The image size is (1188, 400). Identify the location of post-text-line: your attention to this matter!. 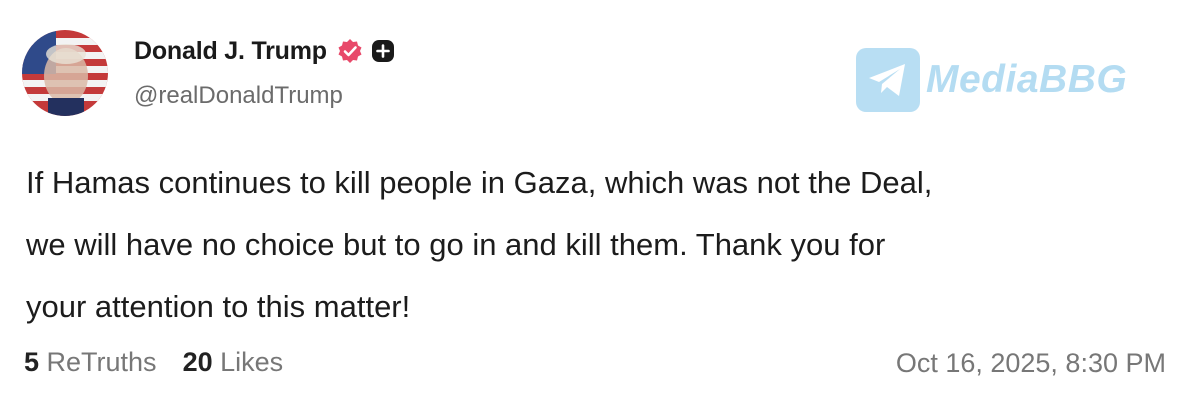
(218, 306).